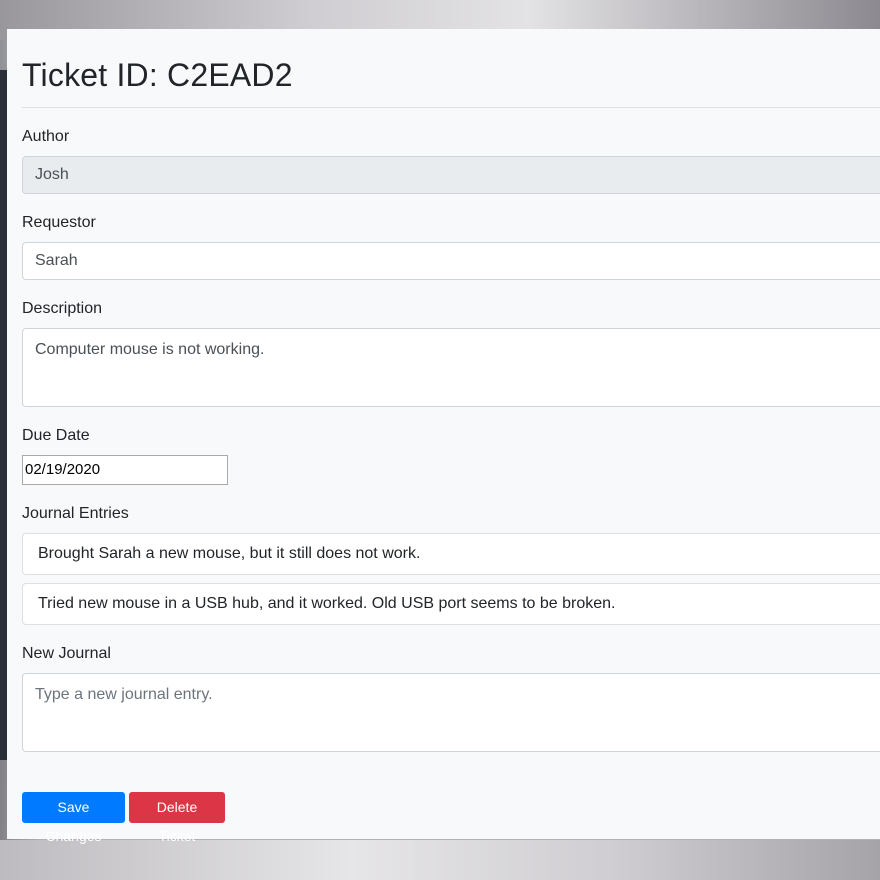 This screenshot has width=880, height=880. What do you see at coordinates (56, 435) in the screenshot?
I see `due-date-label: Due Date` at bounding box center [56, 435].